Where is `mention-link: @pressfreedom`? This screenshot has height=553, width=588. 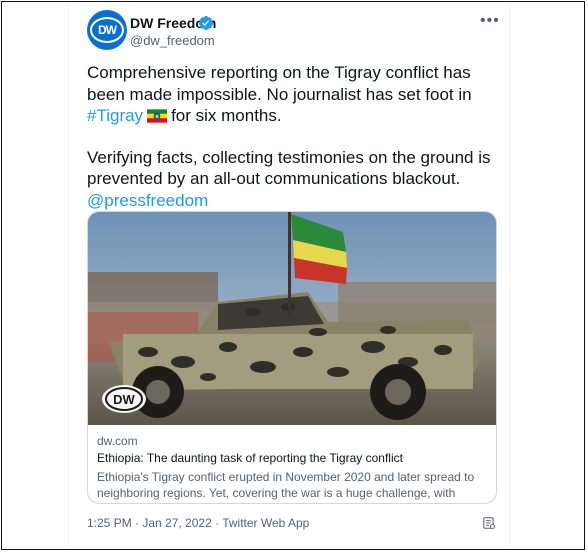
mention-link: @pressfreedom is located at coordinates (147, 200).